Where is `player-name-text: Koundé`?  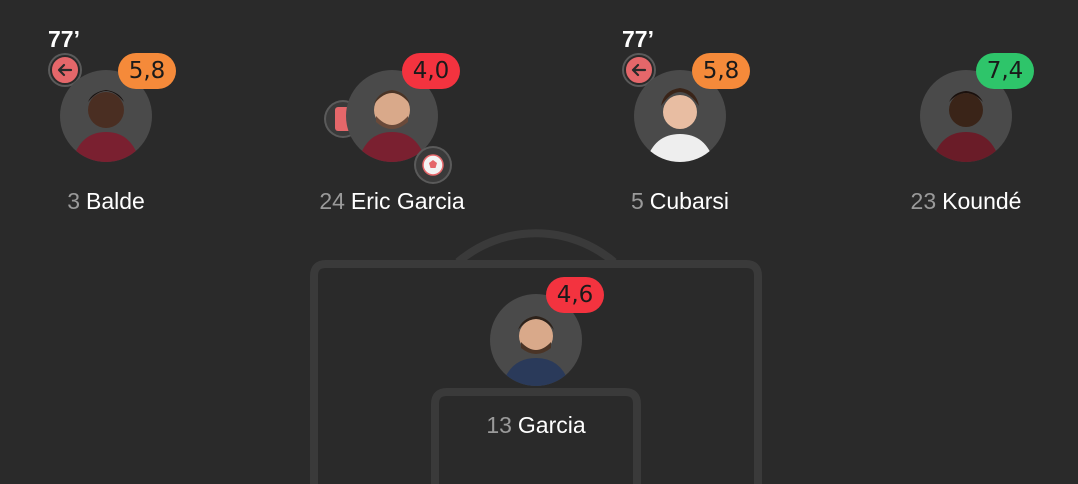 player-name-text: Koundé is located at coordinates (982, 201).